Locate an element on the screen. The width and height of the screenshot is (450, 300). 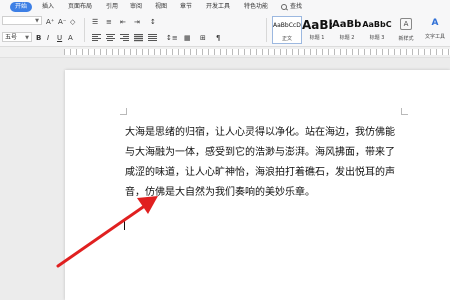
bold-icon: B is located at coordinates (38, 38).